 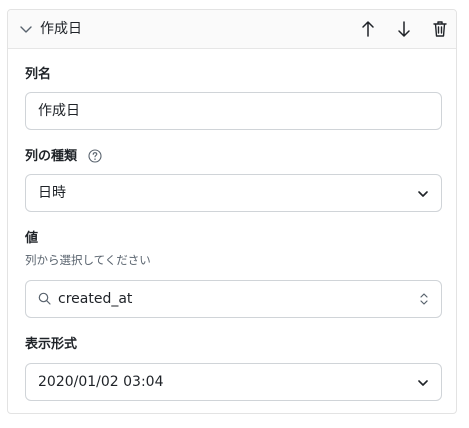 I want to click on value-combobox: created_at, so click(x=233, y=299).